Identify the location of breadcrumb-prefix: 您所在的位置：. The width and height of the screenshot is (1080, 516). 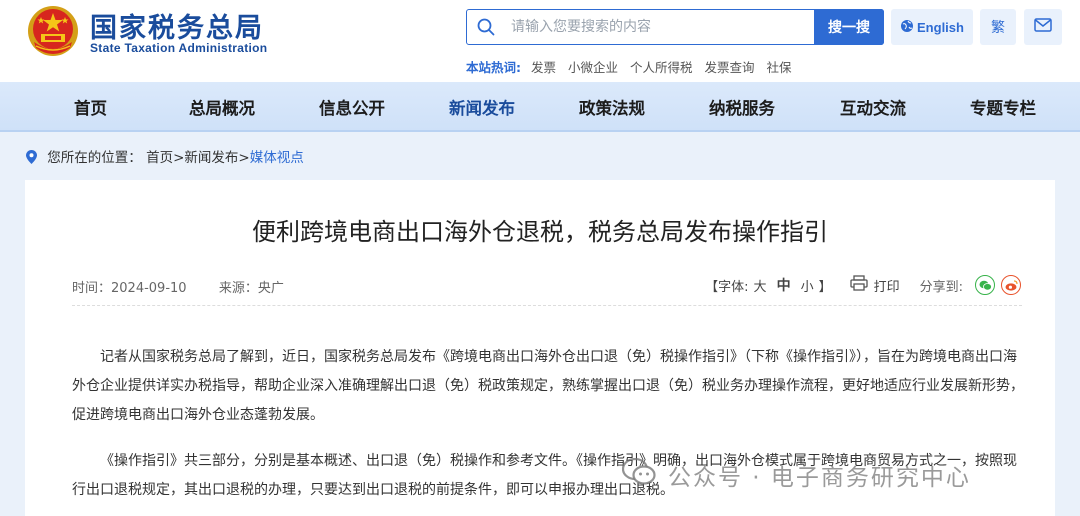
(94, 158).